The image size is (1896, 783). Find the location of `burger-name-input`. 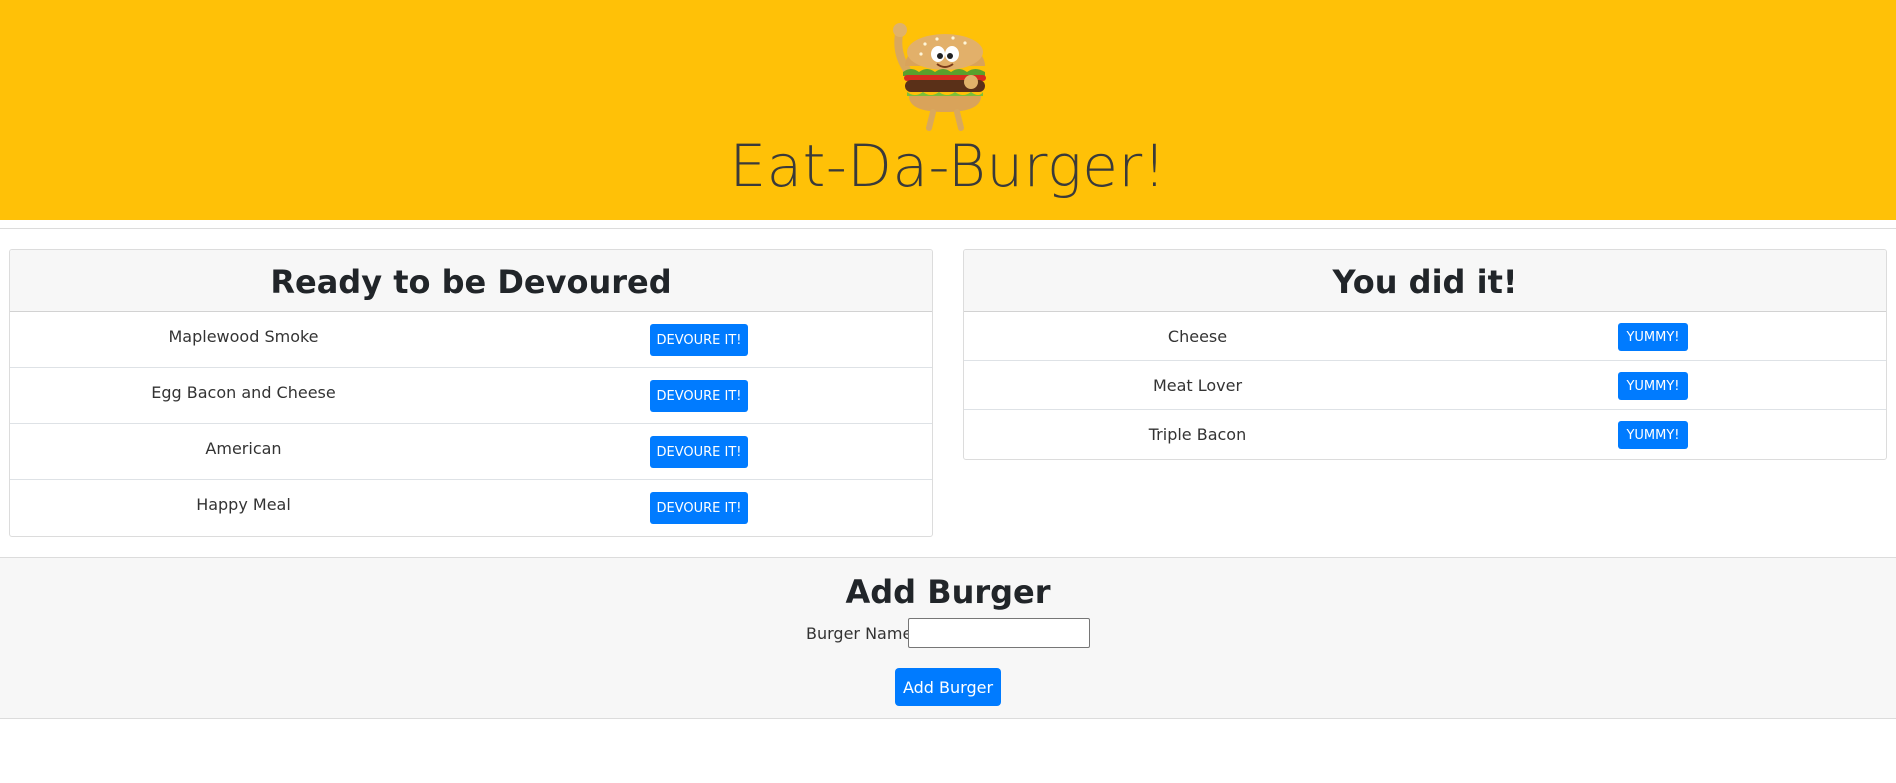

burger-name-input is located at coordinates (999, 633).